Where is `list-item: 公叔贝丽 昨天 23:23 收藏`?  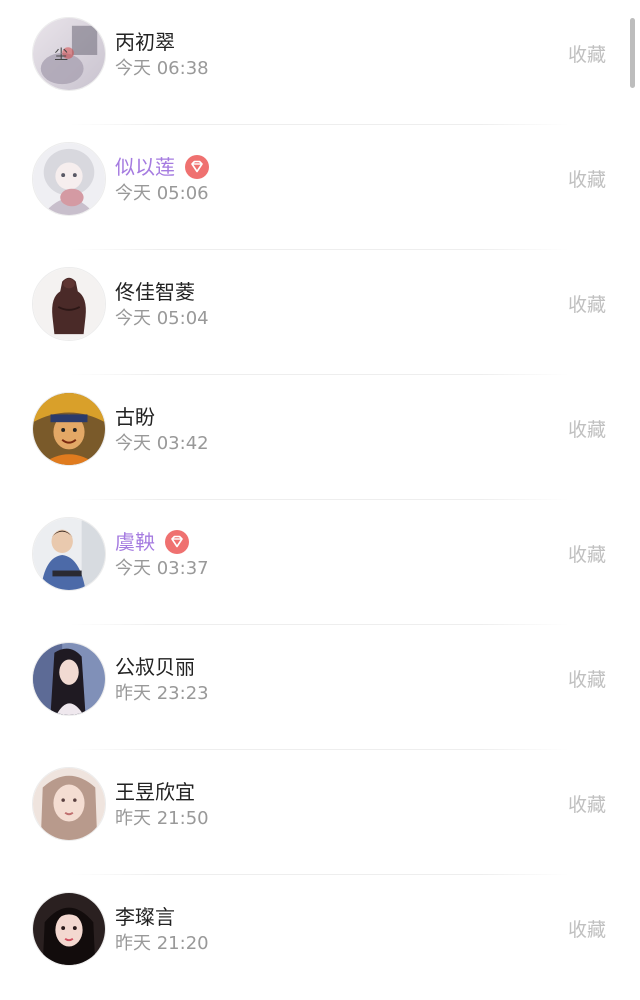
list-item: 公叔贝丽 昨天 23:23 收藏 is located at coordinates (320, 687).